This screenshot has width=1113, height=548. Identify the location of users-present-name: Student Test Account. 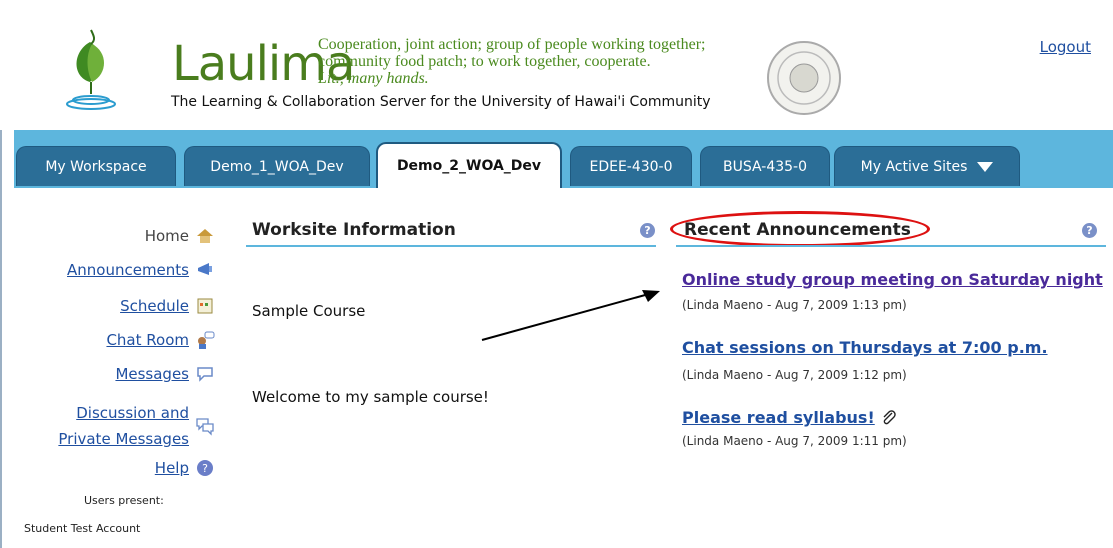
(82, 528).